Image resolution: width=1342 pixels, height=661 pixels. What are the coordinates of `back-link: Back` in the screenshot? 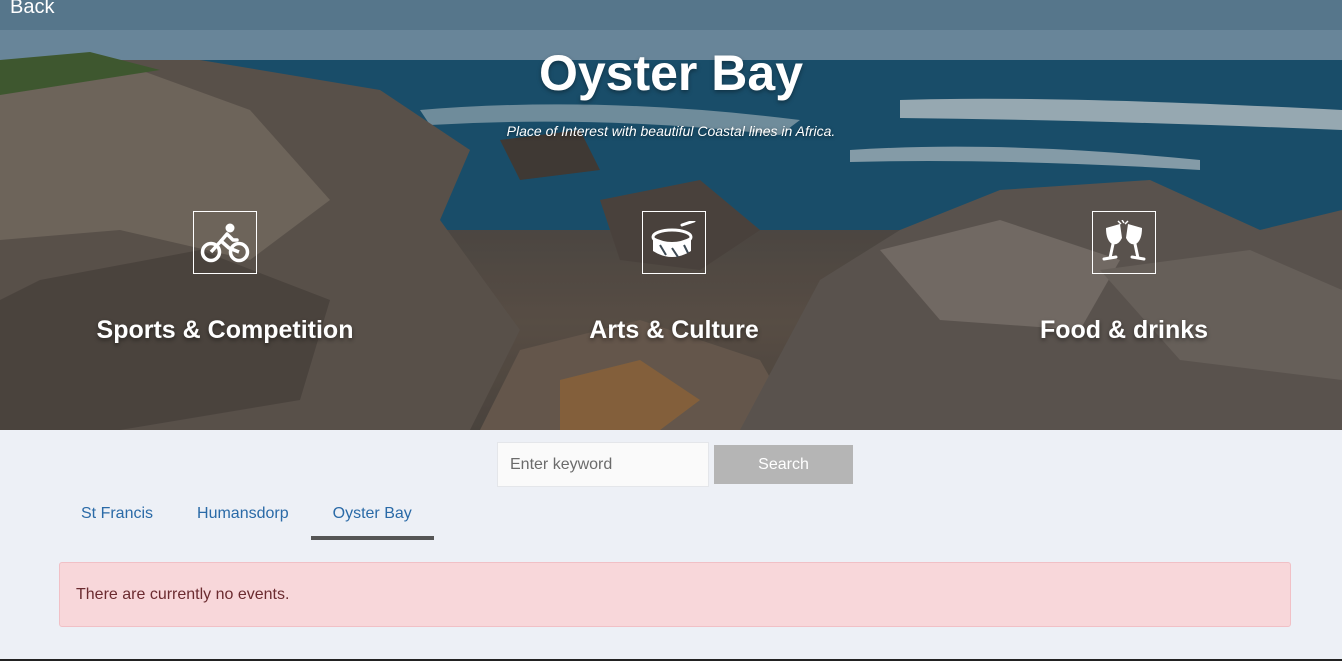 It's located at (32, 9).